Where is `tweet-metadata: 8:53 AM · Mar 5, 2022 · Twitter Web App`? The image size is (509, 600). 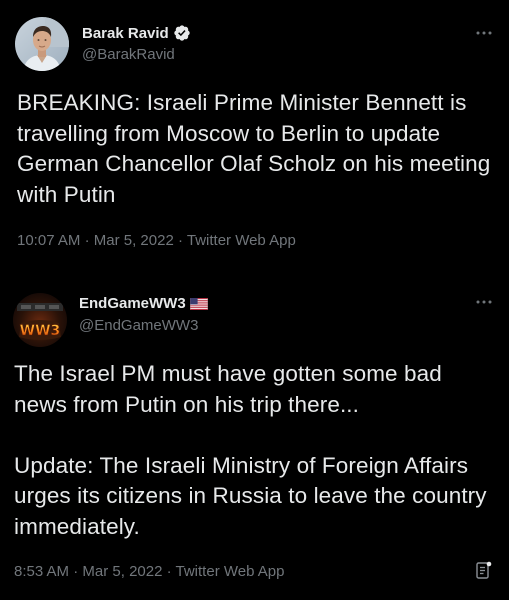
tweet-metadata: 8:53 AM · Mar 5, 2022 · Twitter Web App is located at coordinates (149, 571).